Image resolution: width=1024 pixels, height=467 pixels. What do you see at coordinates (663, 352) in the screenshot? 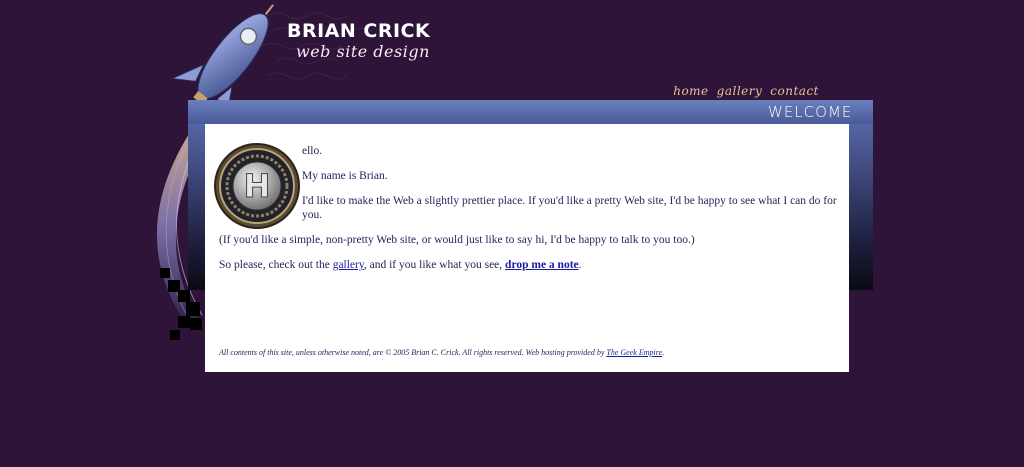
I see `footer-suffix: .` at bounding box center [663, 352].